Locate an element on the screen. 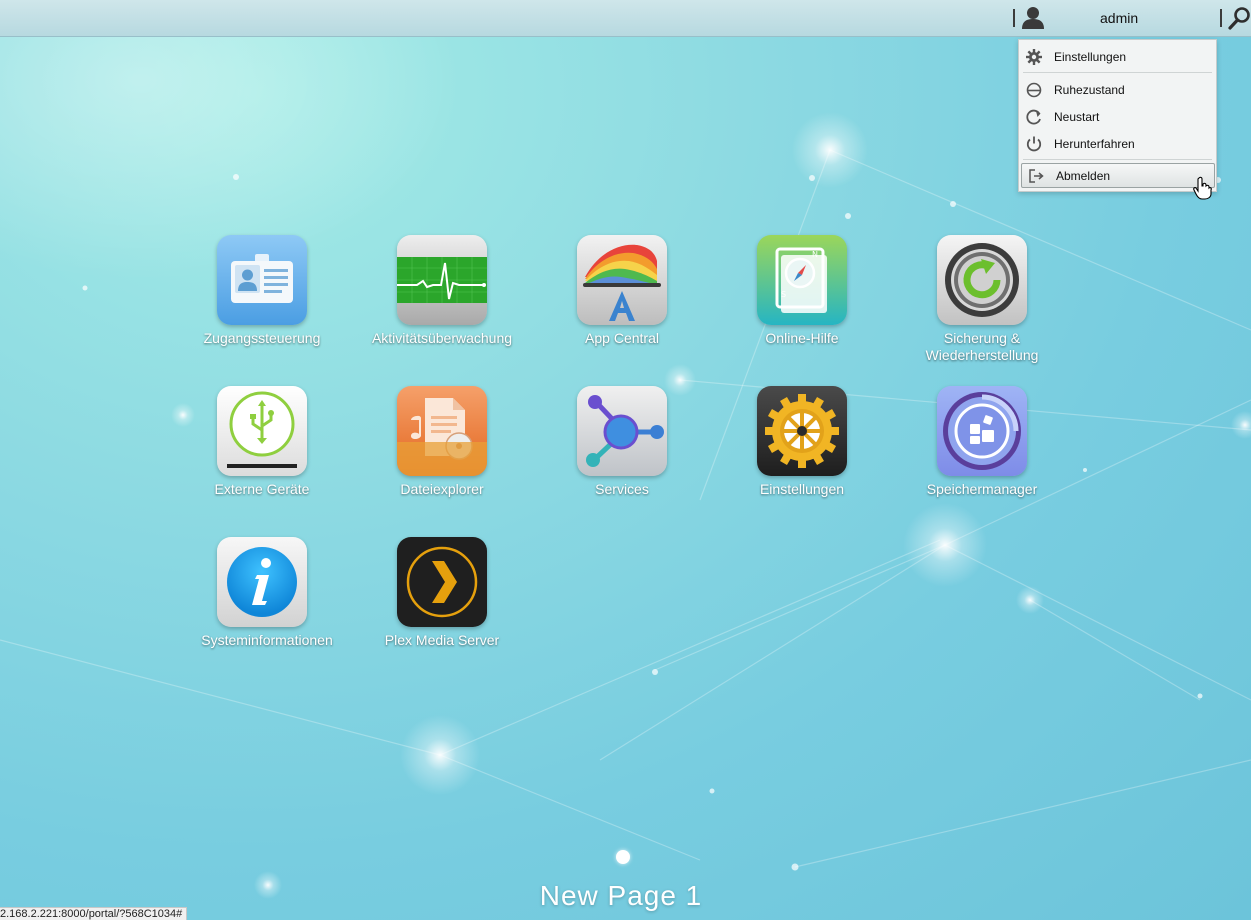 Image resolution: width=1251 pixels, height=920 pixels. app-system-information: Systeminformationen is located at coordinates (267, 602).